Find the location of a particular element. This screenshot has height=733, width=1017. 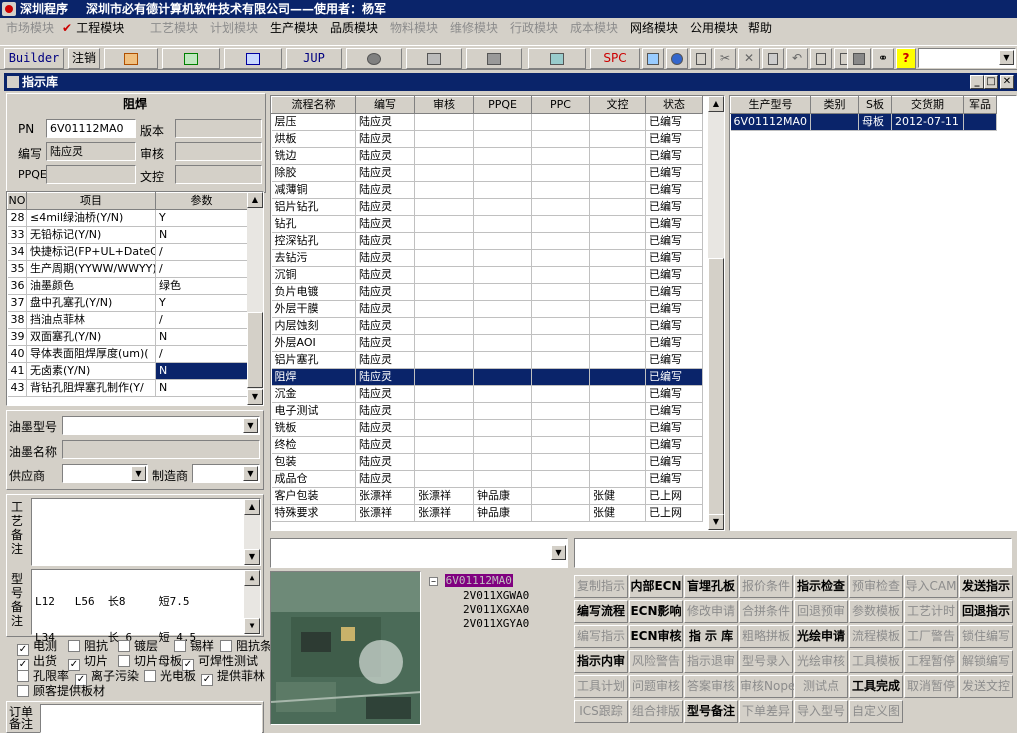

tree-child: 2V011XGXA0 is located at coordinates (496, 610).